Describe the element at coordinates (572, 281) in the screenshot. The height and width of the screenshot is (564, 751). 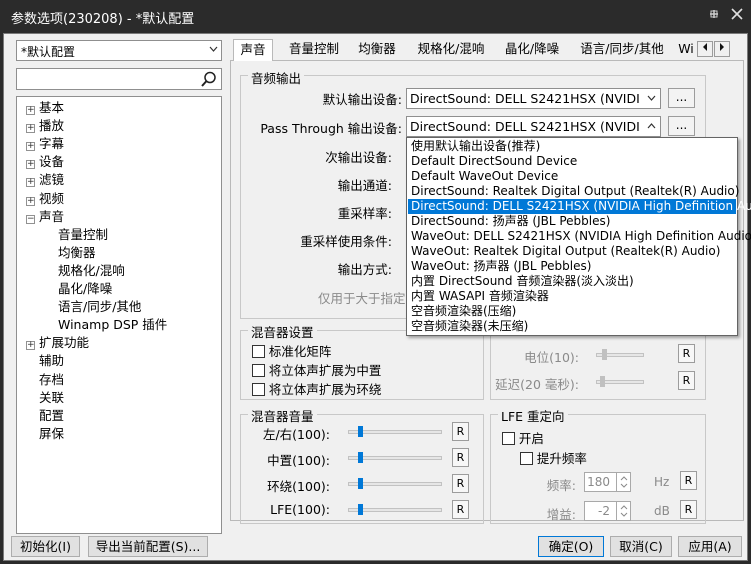
I see `dropdown-option: 内置 DirectSound 音频渲染器(淡入淡出)` at that location.